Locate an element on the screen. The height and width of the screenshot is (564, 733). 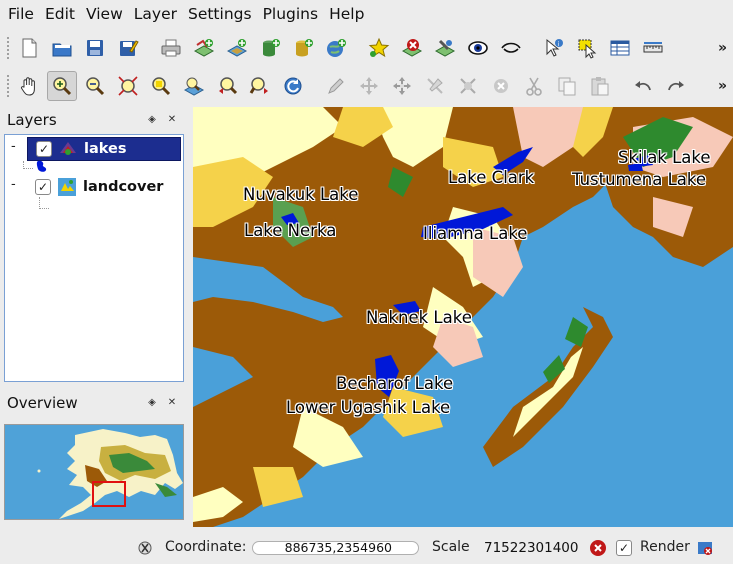
render-checkbox: ✓ is located at coordinates (624, 548).